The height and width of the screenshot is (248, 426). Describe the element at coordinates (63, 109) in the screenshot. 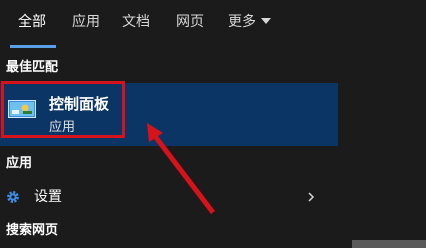

I see `annotation-highlight-box` at that location.